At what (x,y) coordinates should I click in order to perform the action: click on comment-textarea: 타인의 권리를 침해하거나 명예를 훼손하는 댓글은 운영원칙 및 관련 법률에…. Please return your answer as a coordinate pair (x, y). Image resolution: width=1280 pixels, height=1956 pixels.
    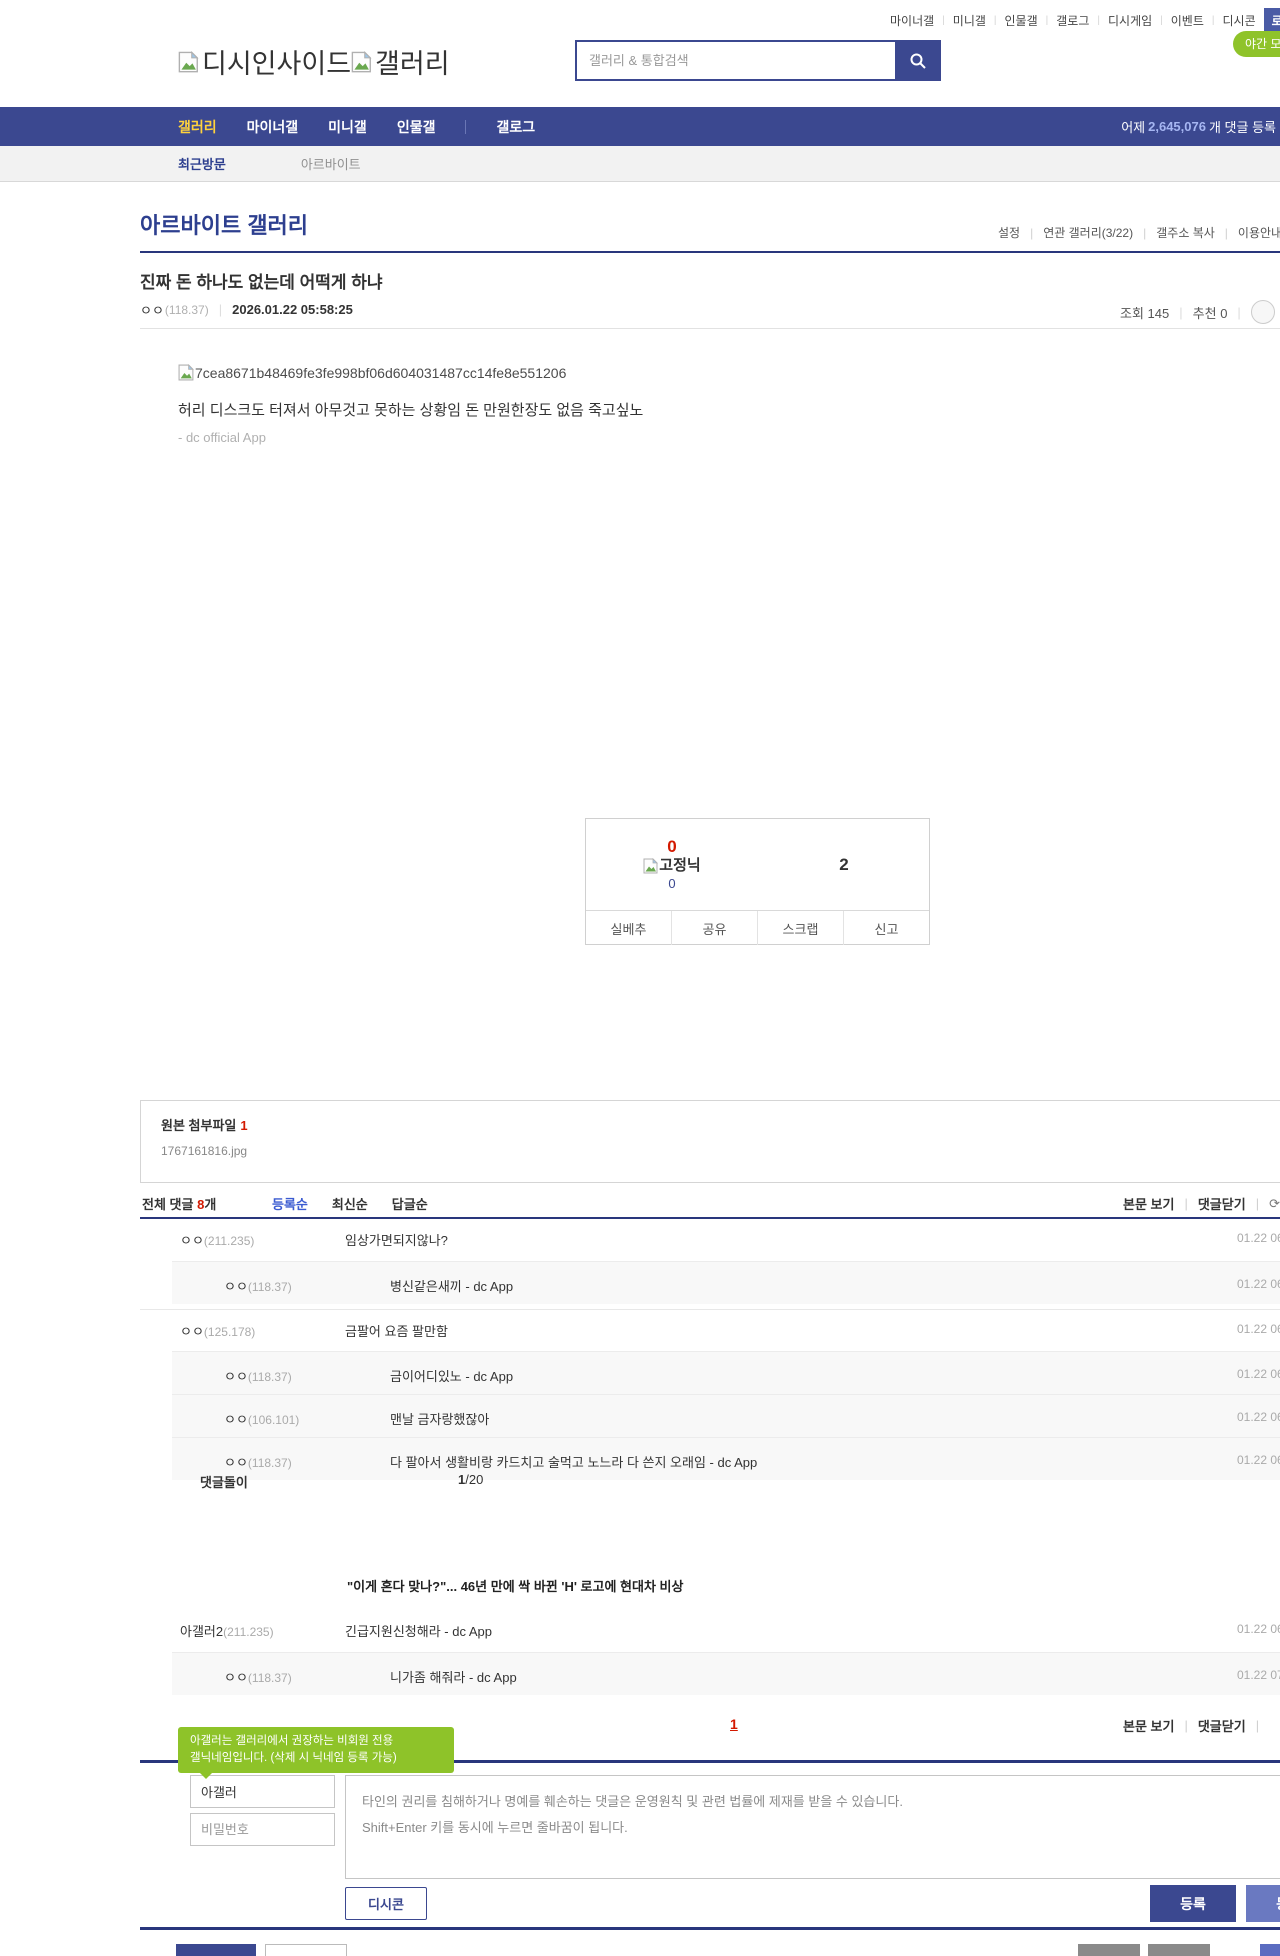
    Looking at the image, I should click on (812, 1827).